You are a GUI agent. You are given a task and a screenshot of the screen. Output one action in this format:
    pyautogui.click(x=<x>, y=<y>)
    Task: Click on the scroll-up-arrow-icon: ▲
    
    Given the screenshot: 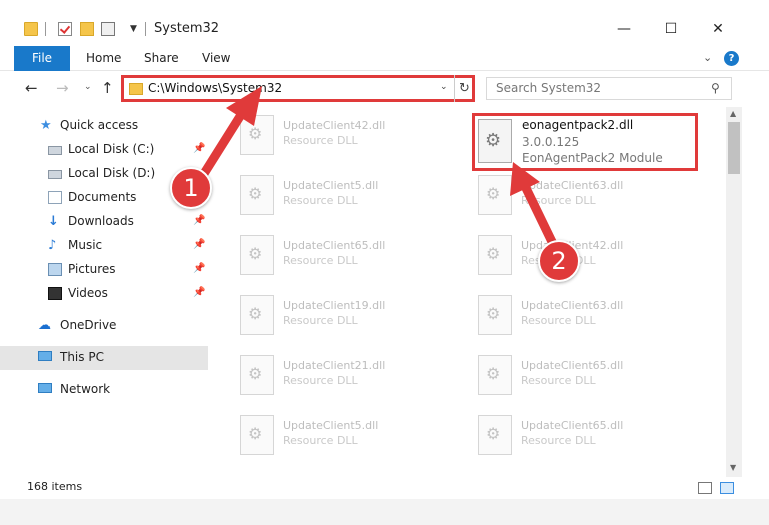 What is the action you would take?
    pyautogui.click(x=733, y=113)
    